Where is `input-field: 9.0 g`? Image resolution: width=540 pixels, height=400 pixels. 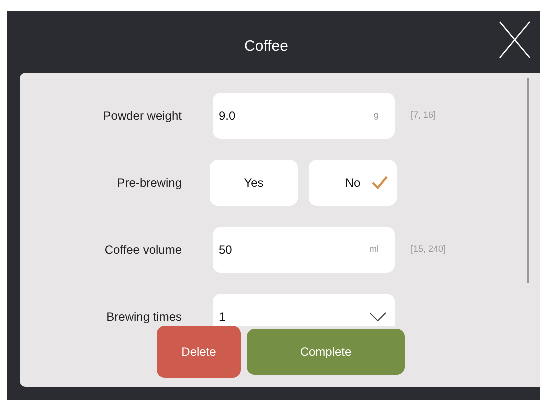 input-field: 9.0 g is located at coordinates (304, 116).